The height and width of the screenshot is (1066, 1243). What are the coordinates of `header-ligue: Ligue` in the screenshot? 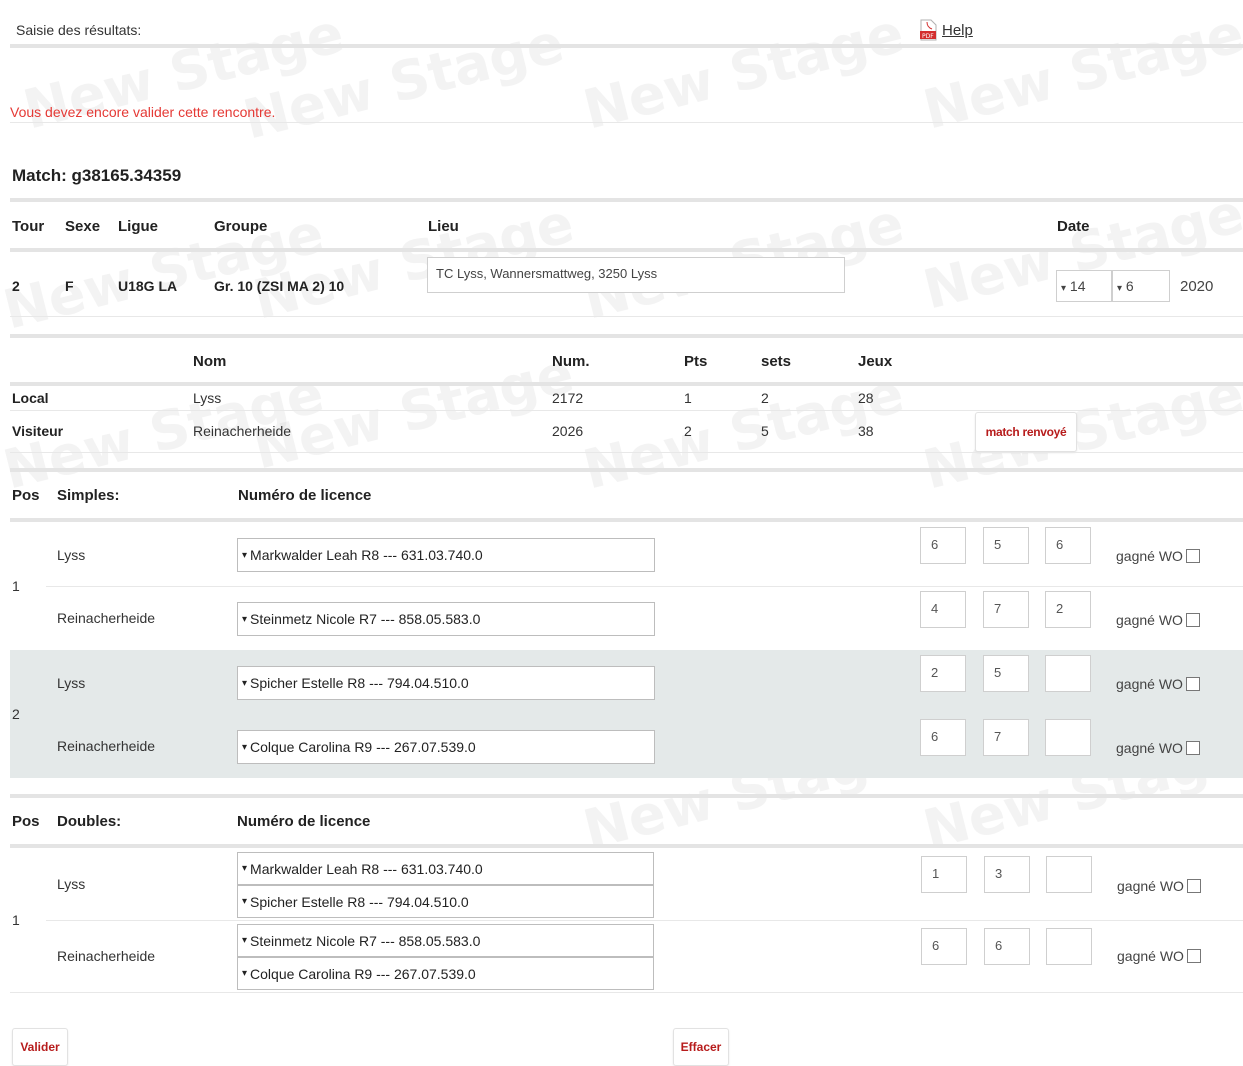 It's located at (138, 226).